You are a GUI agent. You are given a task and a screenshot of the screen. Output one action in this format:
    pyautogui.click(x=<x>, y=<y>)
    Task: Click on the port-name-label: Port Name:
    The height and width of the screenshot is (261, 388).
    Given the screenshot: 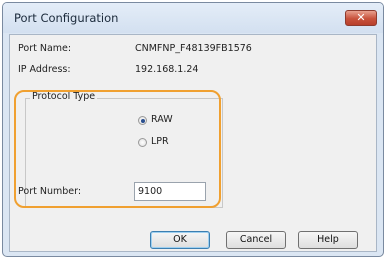 What is the action you would take?
    pyautogui.click(x=45, y=48)
    